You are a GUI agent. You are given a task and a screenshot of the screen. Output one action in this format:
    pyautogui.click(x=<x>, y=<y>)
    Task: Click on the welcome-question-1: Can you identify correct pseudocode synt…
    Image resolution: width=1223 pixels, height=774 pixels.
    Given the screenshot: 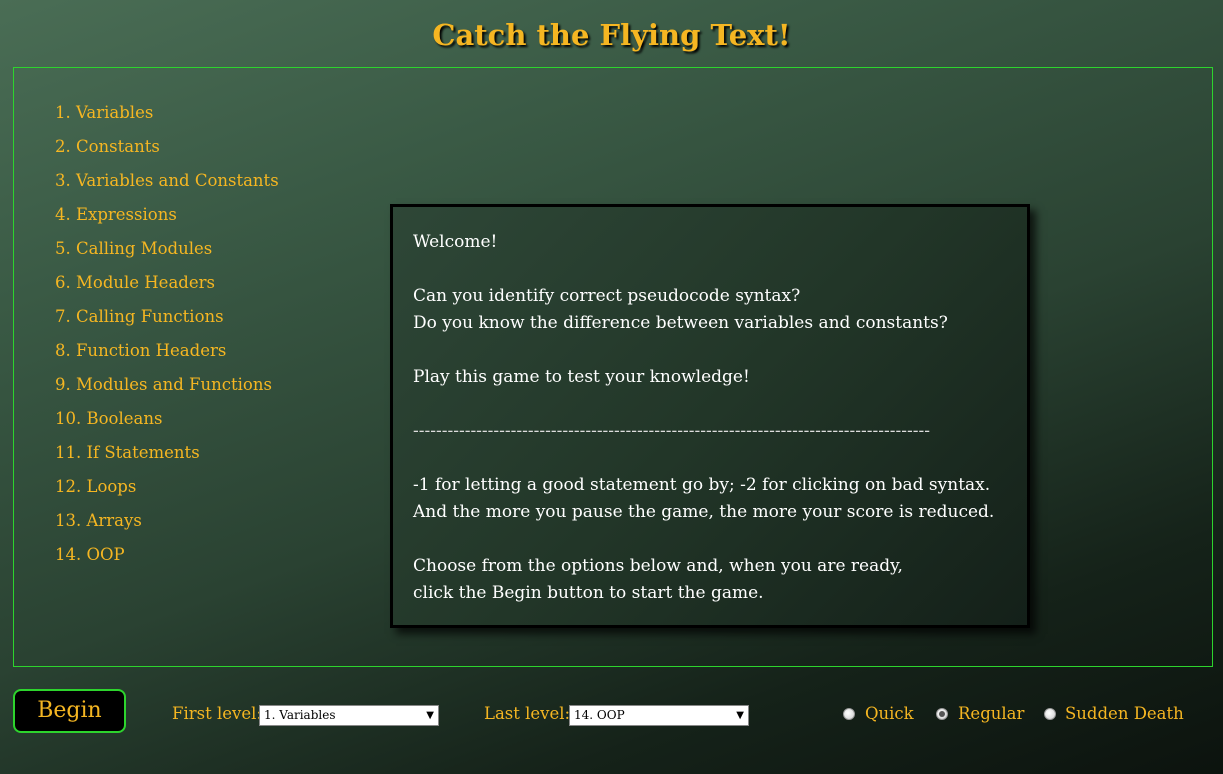 What is the action you would take?
    pyautogui.click(x=607, y=296)
    